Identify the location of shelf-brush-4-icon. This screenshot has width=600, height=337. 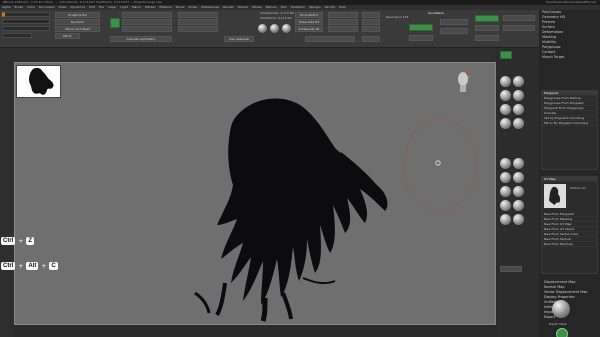
(518, 95).